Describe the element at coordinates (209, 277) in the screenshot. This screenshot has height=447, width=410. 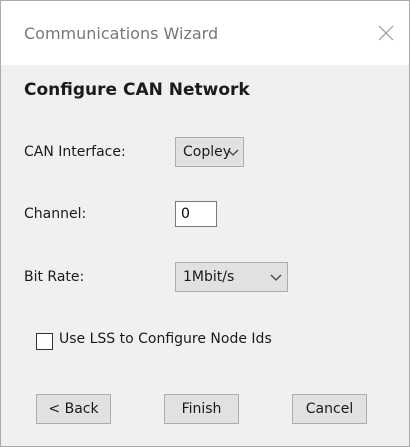
I see `bit-rate-value: 1Mbit/s` at that location.